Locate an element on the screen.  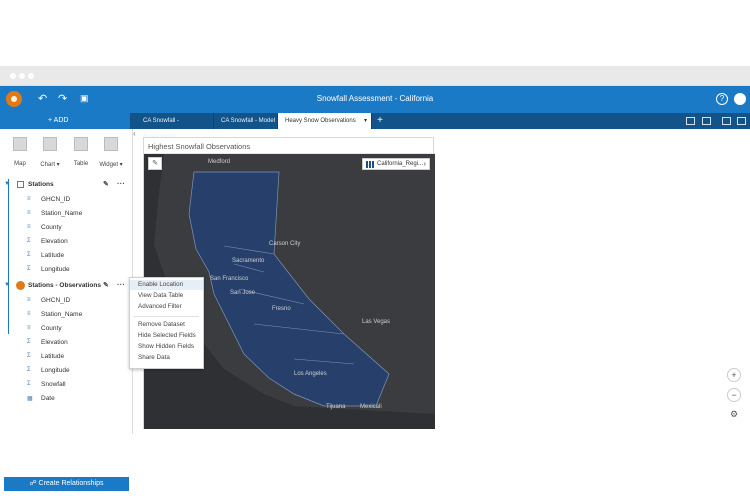
city-label: Medford is located at coordinates (219, 162).